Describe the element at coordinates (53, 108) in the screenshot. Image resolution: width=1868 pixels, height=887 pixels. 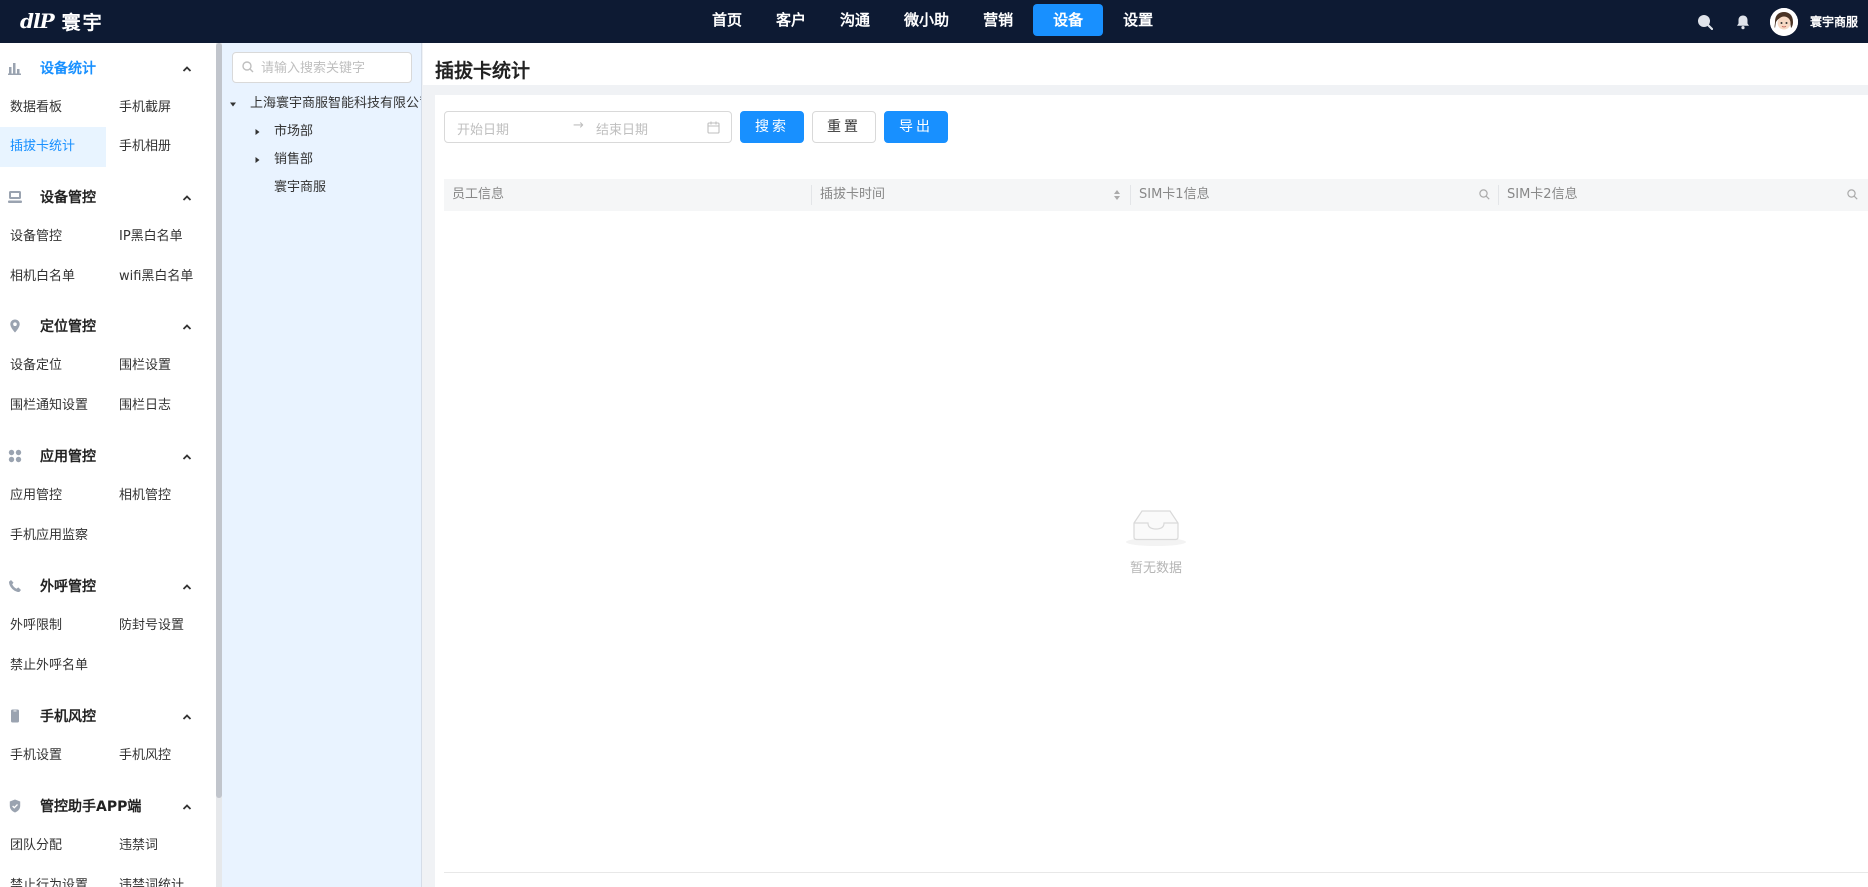
I see `sidebar-item-dashboard: 数据看板` at that location.